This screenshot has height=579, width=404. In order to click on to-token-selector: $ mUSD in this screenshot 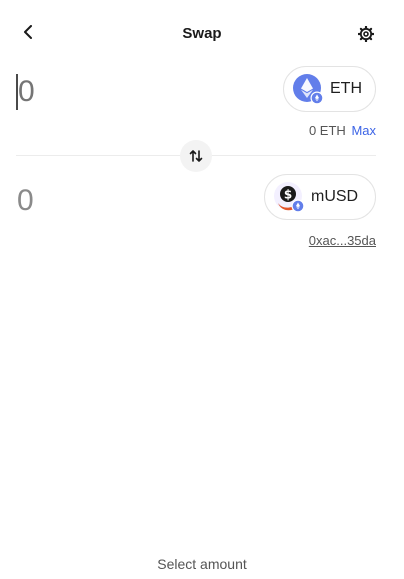, I will do `click(320, 197)`.